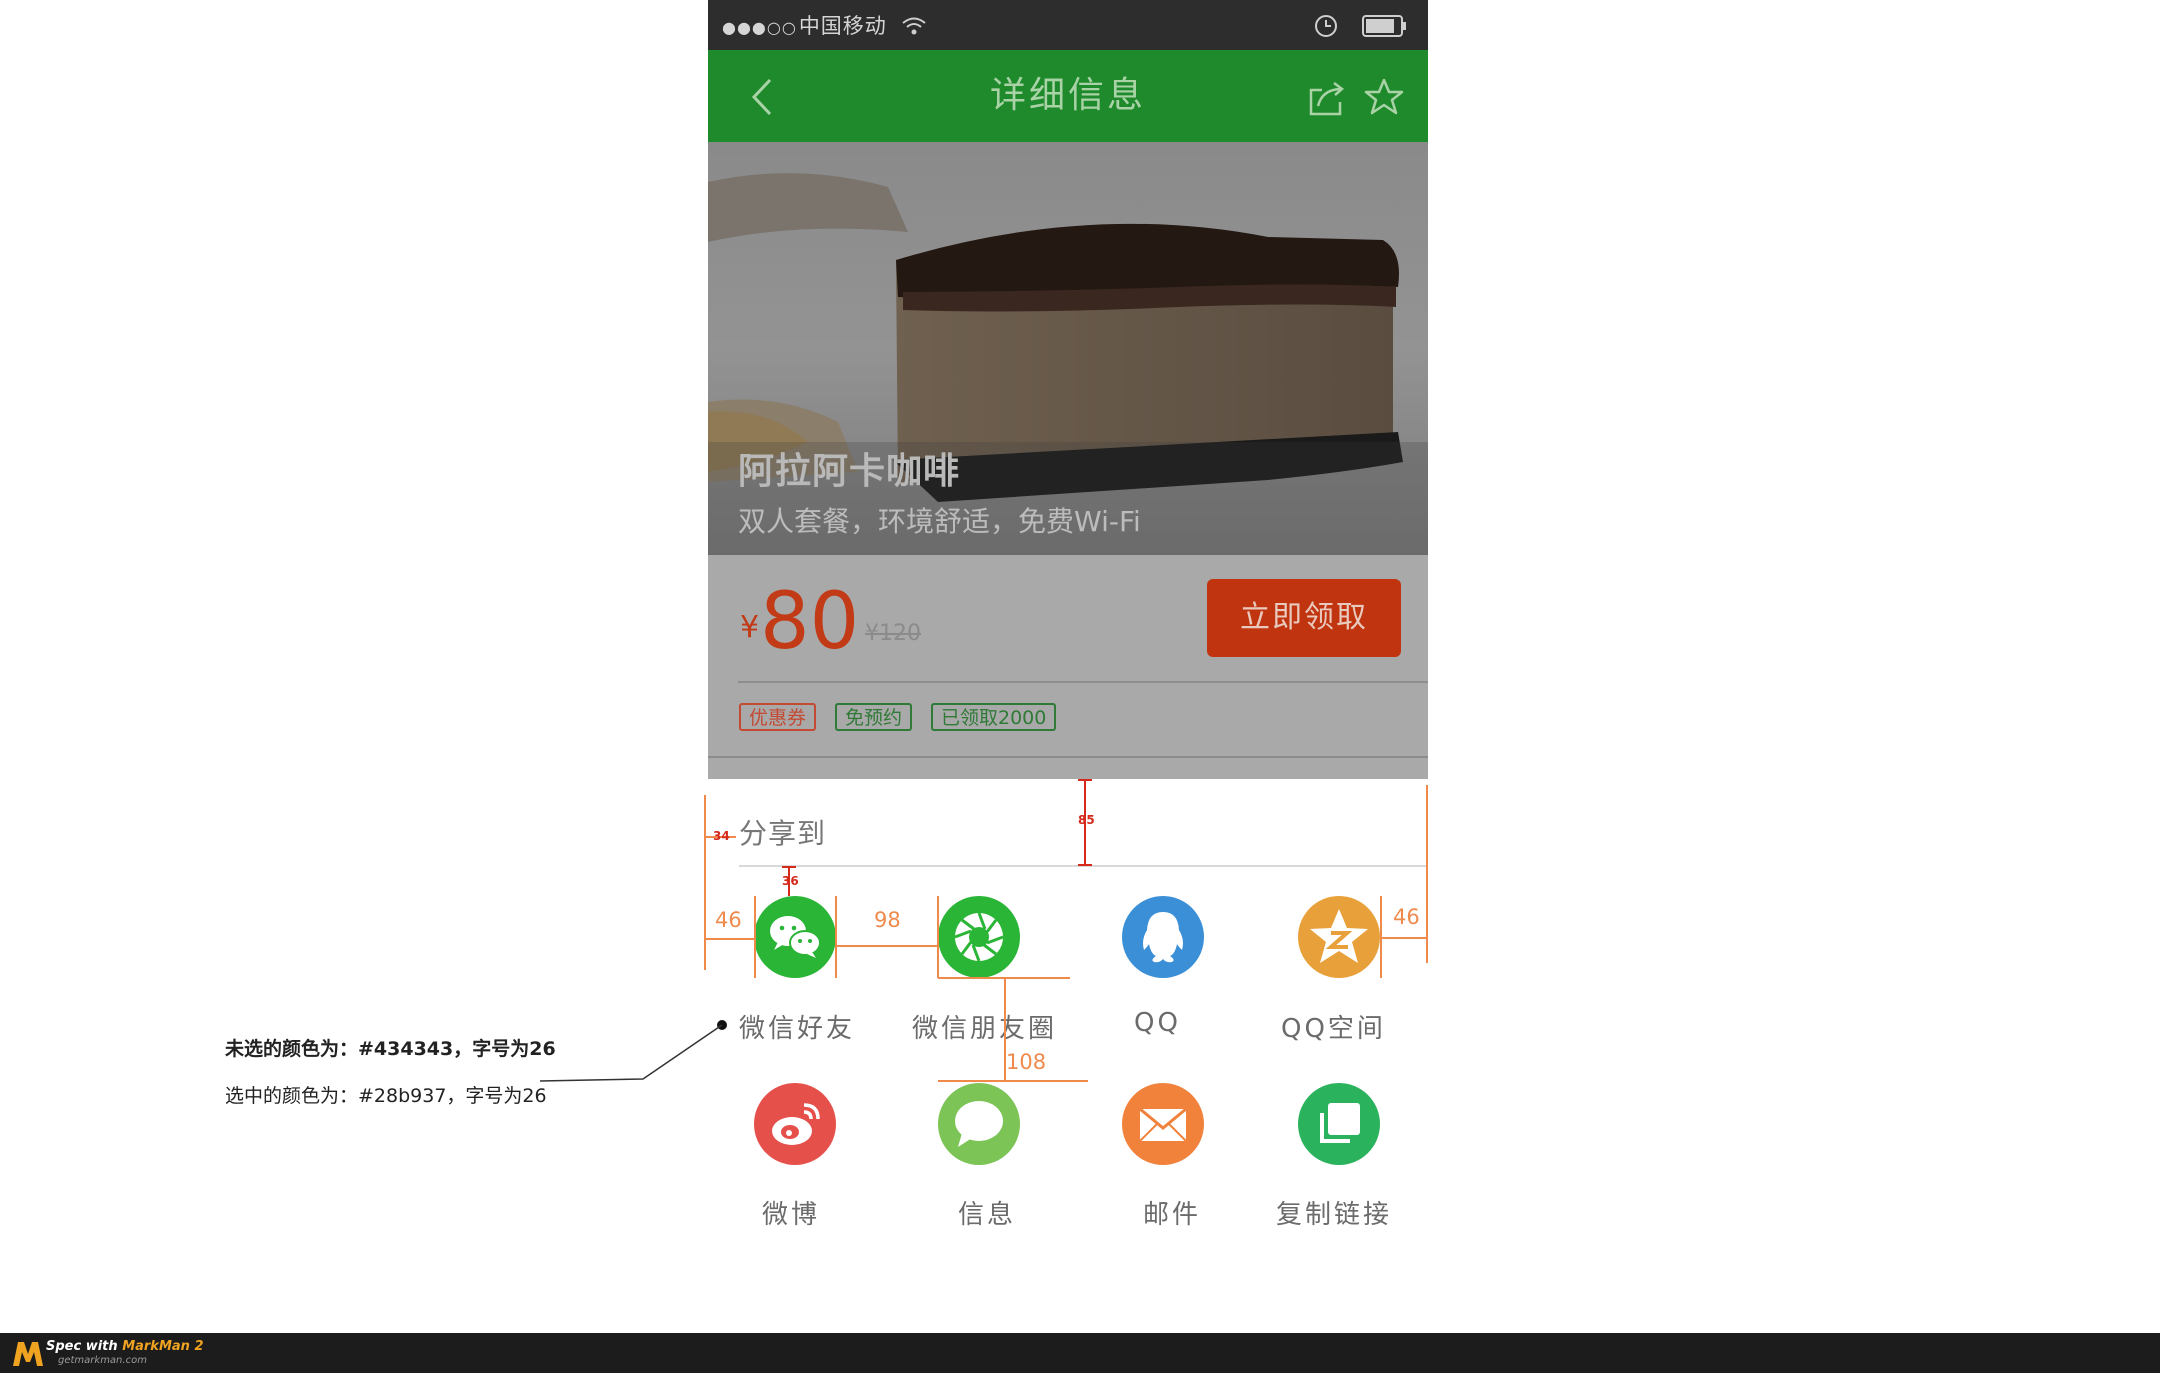 This screenshot has width=2160, height=1373. What do you see at coordinates (887, 920) in the screenshot?
I see `spec-98: 98` at bounding box center [887, 920].